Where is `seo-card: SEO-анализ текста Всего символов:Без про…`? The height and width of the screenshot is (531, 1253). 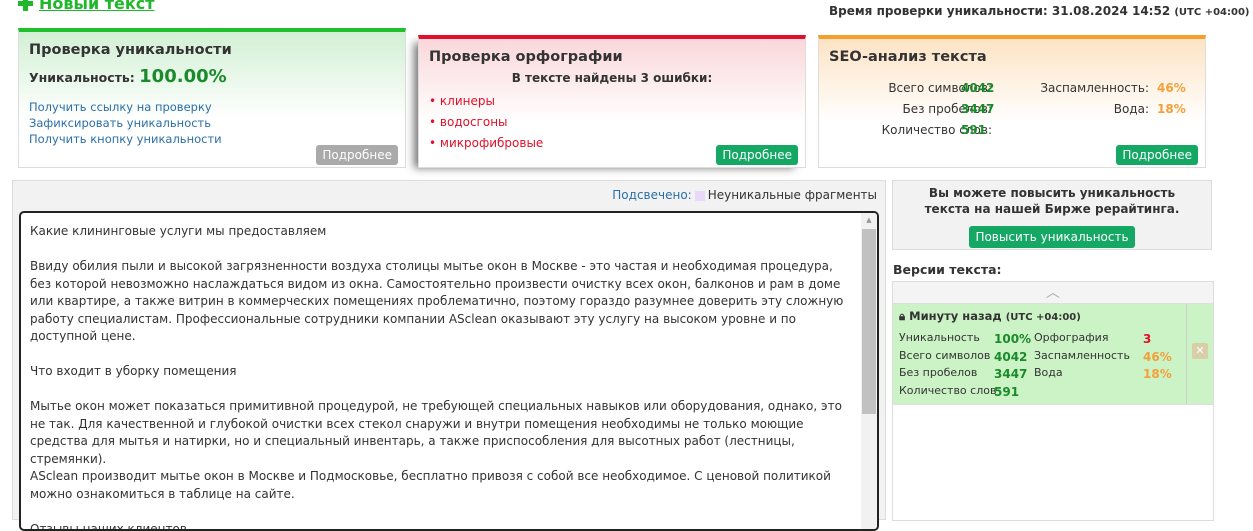
seo-card: SEO-анализ текста Всего символов:Без про… is located at coordinates (1012, 101).